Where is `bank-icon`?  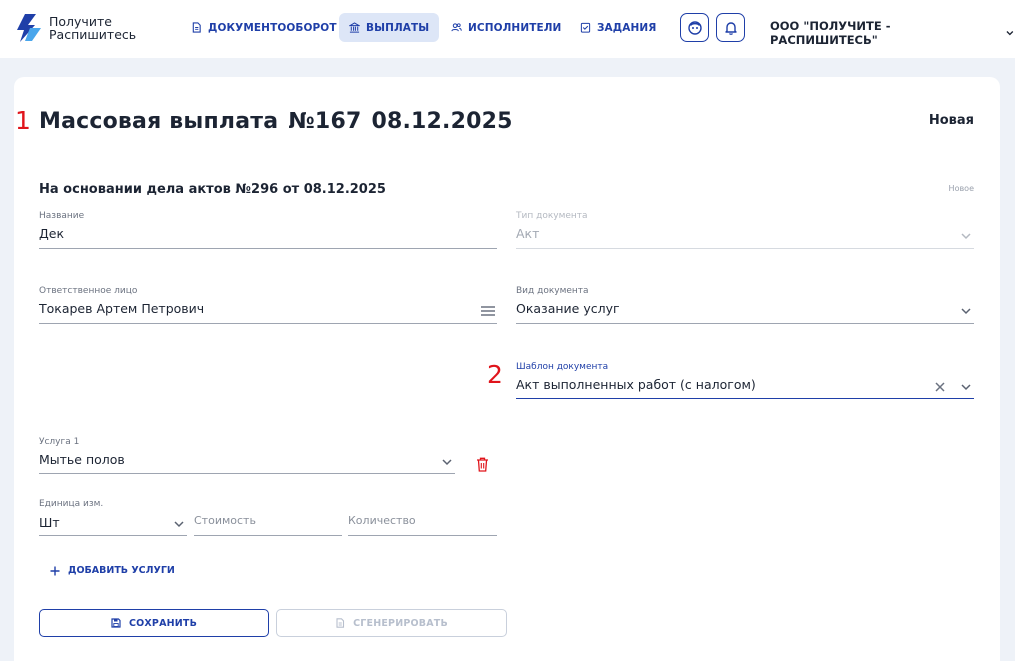
bank-icon is located at coordinates (354, 27).